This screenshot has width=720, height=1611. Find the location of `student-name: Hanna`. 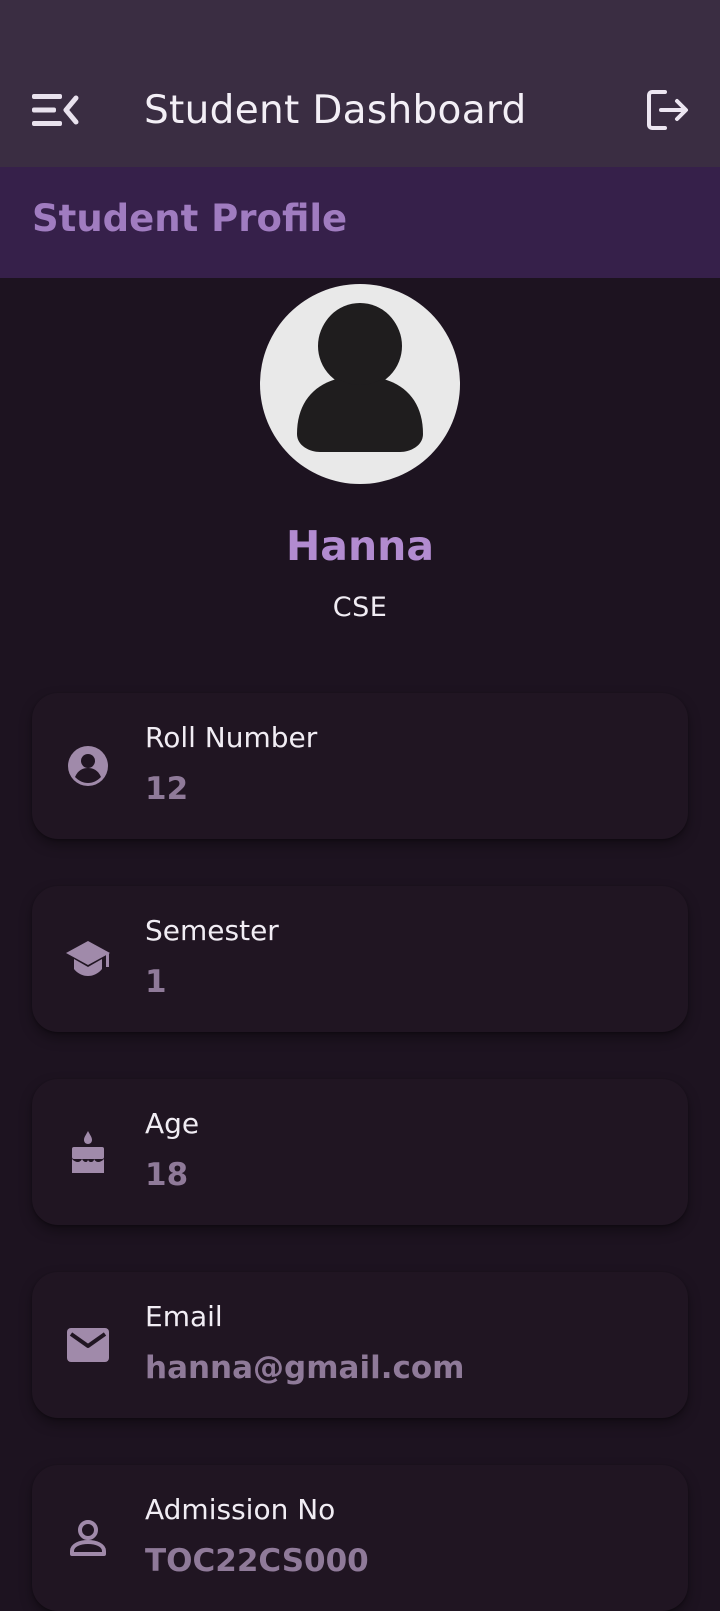

student-name: Hanna is located at coordinates (360, 546).